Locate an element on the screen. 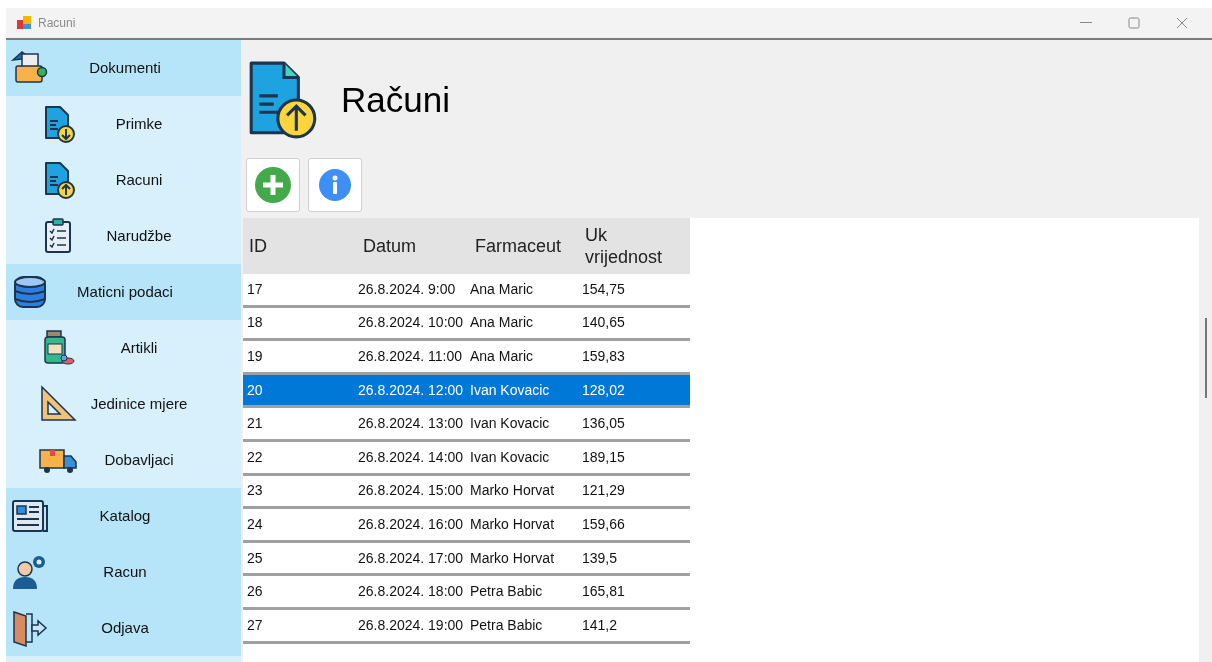 This screenshot has height=662, width=1212. table-cell-text: 24 is located at coordinates (255, 524).